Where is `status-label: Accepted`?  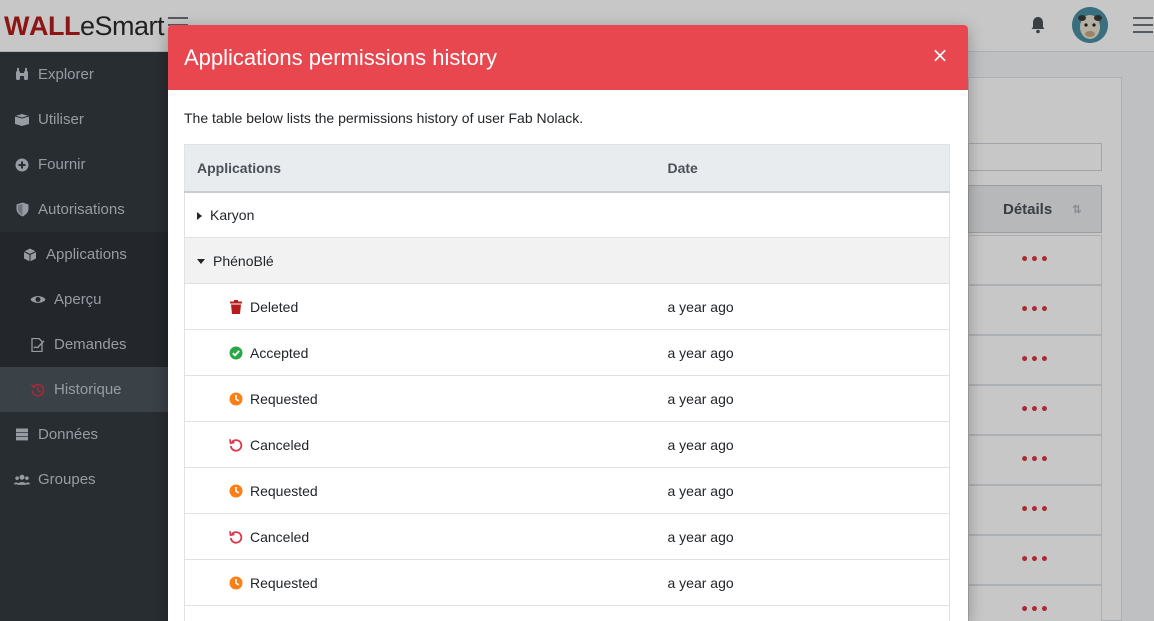
status-label: Accepted is located at coordinates (279, 352).